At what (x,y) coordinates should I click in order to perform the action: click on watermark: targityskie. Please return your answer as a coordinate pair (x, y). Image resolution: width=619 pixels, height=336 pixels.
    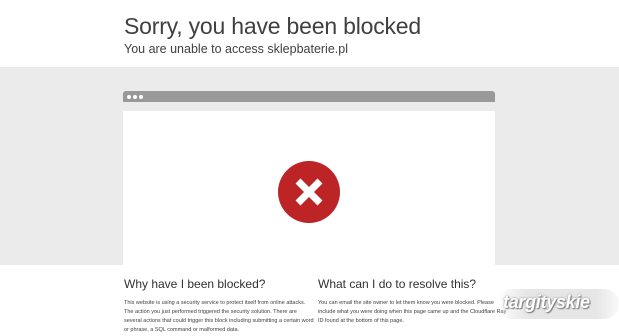
    Looking at the image, I should click on (558, 304).